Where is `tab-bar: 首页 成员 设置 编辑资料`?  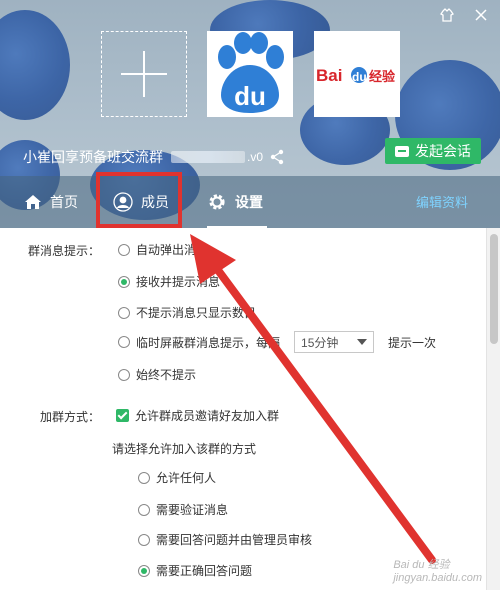 tab-bar: 首页 成员 设置 编辑资料 is located at coordinates (250, 202).